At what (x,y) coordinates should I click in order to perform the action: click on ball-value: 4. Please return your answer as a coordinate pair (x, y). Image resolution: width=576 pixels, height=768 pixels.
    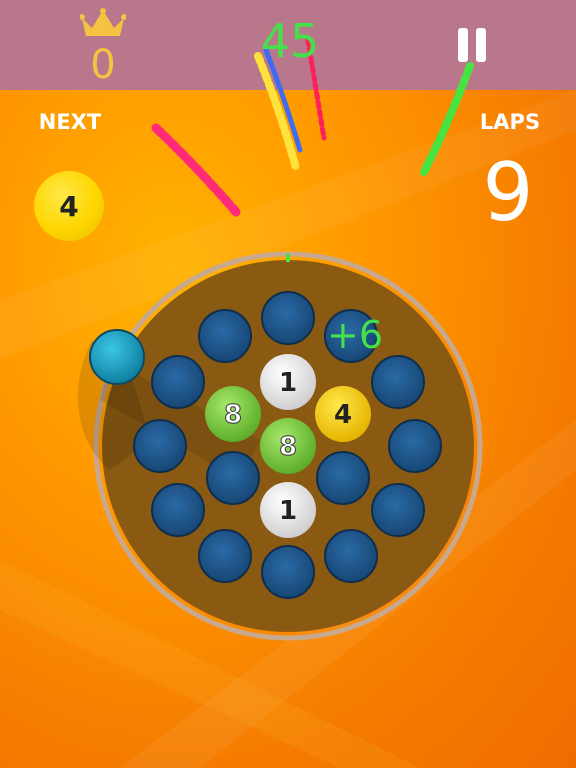
    Looking at the image, I should click on (343, 415).